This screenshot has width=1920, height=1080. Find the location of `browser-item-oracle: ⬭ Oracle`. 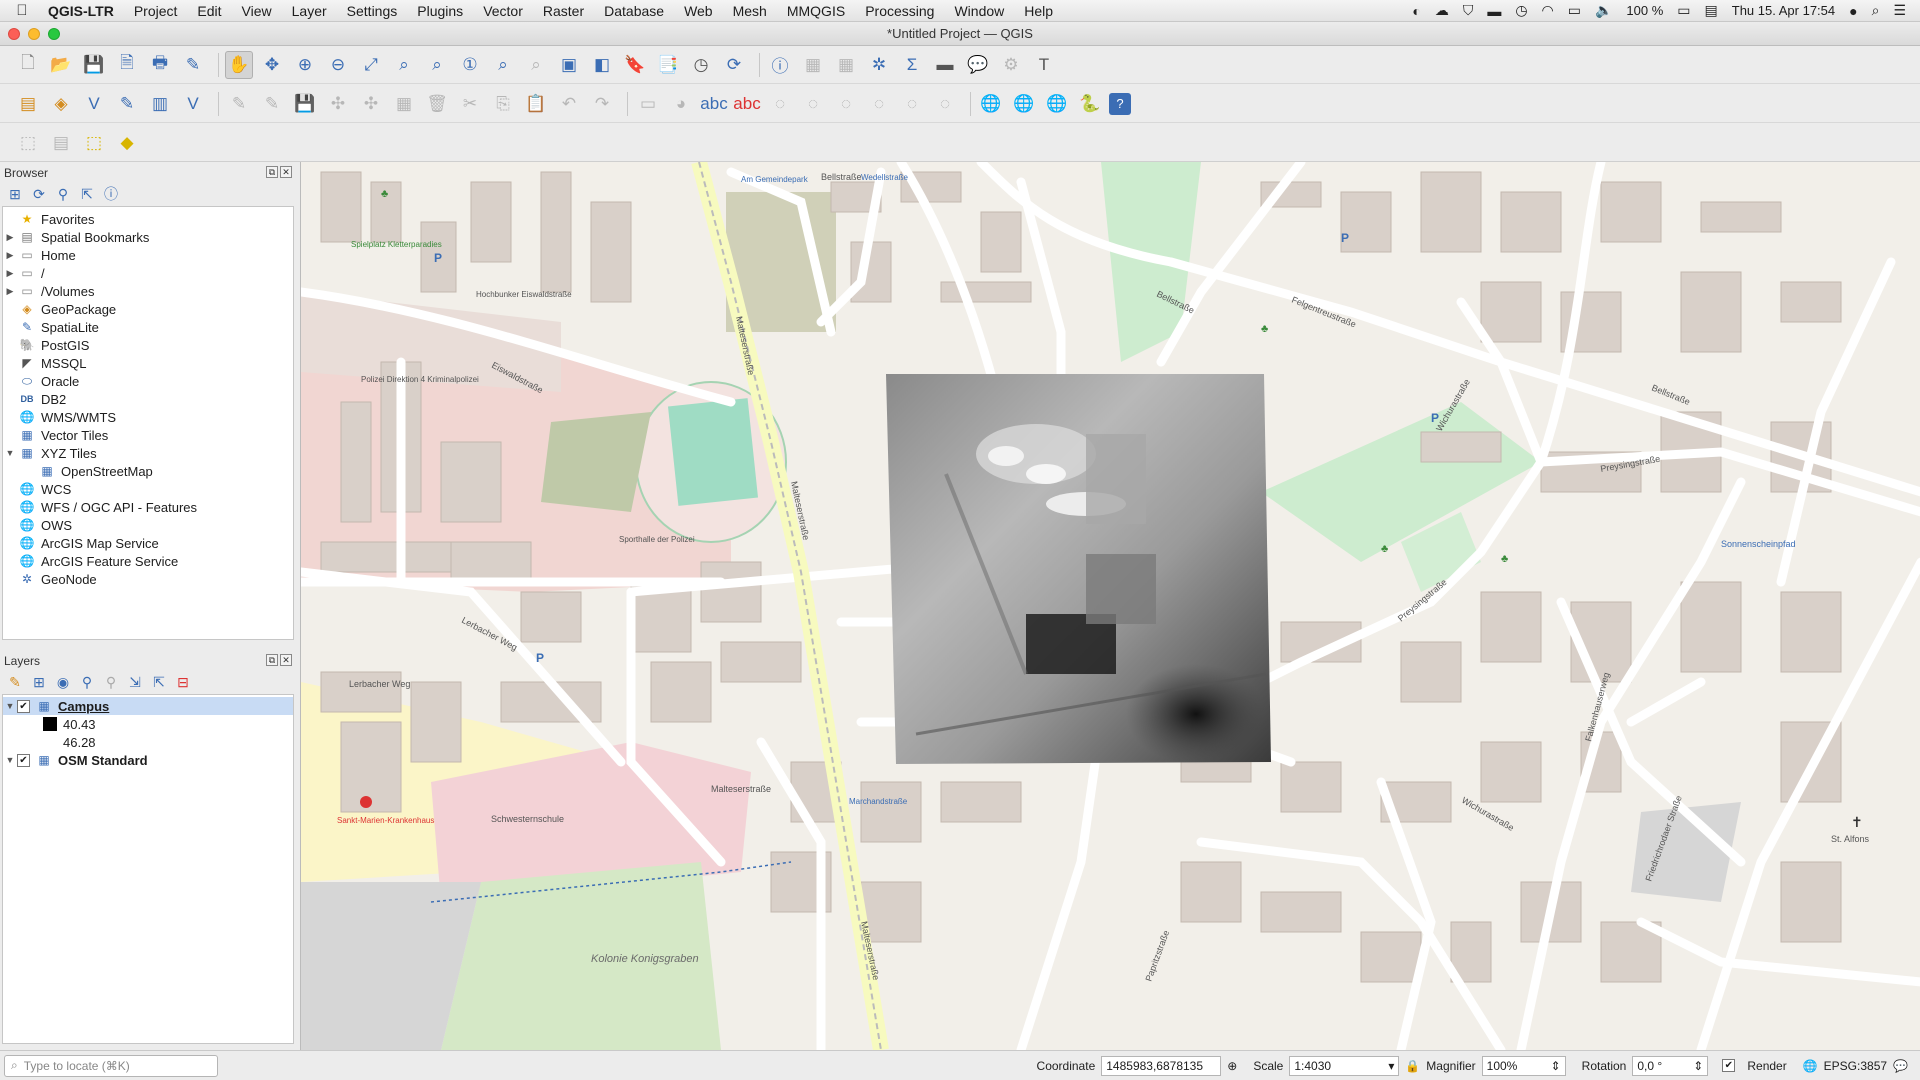

browser-item-oracle: ⬭ Oracle is located at coordinates (148, 381).